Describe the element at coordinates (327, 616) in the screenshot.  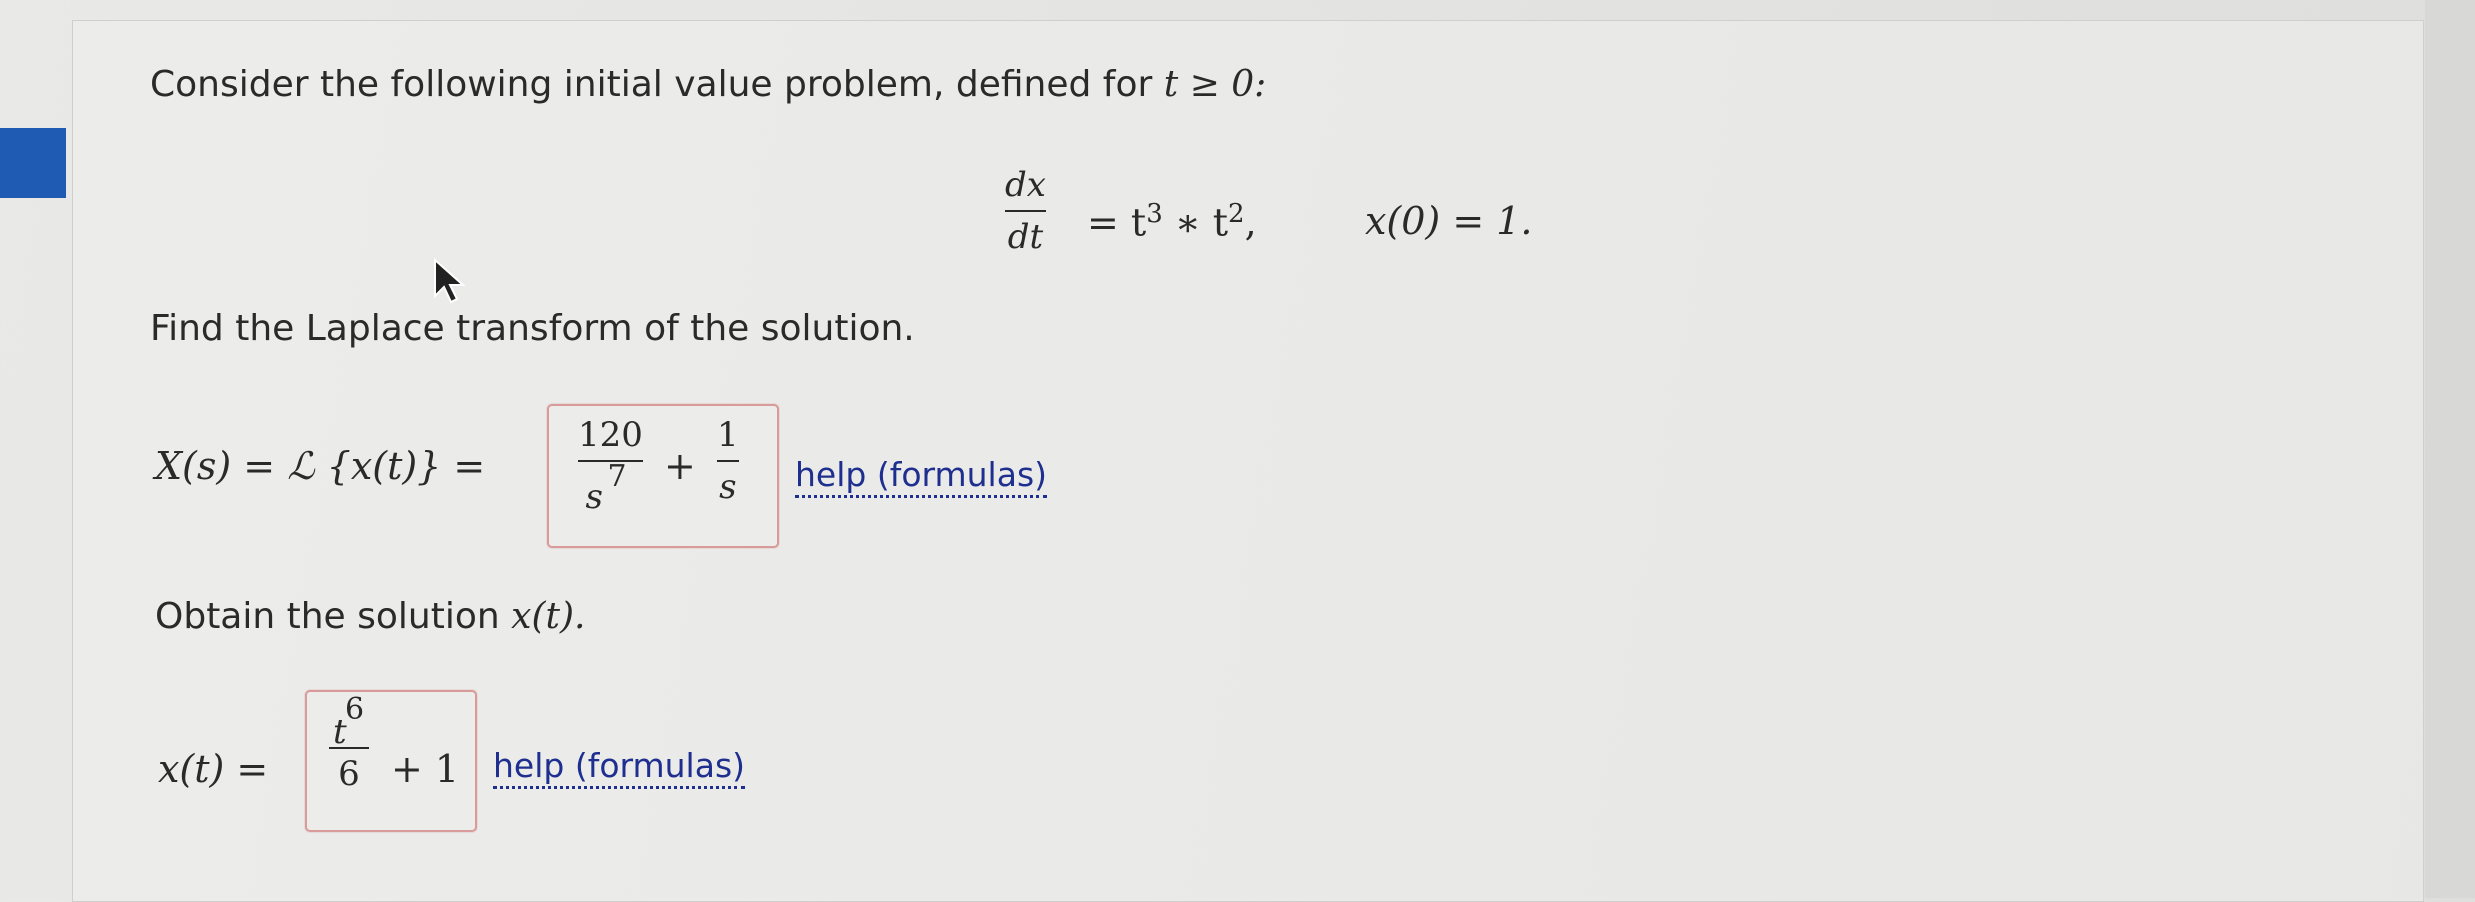
I see `part2-prompt-text: Obtain the solution` at that location.